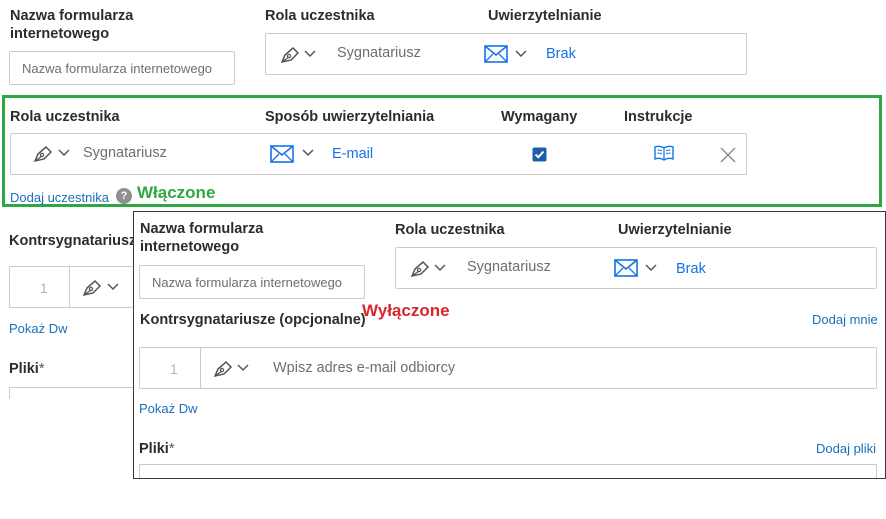 The height and width of the screenshot is (519, 886). I want to click on instructions-header: Instrukcje, so click(658, 117).